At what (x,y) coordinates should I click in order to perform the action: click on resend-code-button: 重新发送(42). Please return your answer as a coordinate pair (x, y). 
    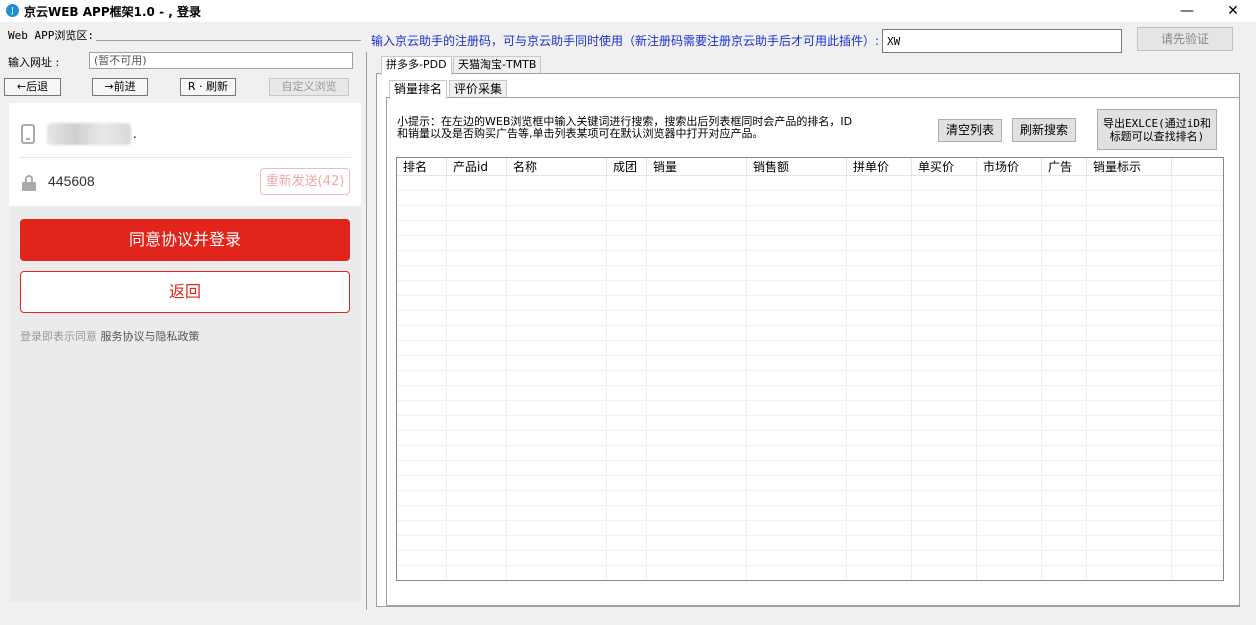
    Looking at the image, I should click on (305, 181).